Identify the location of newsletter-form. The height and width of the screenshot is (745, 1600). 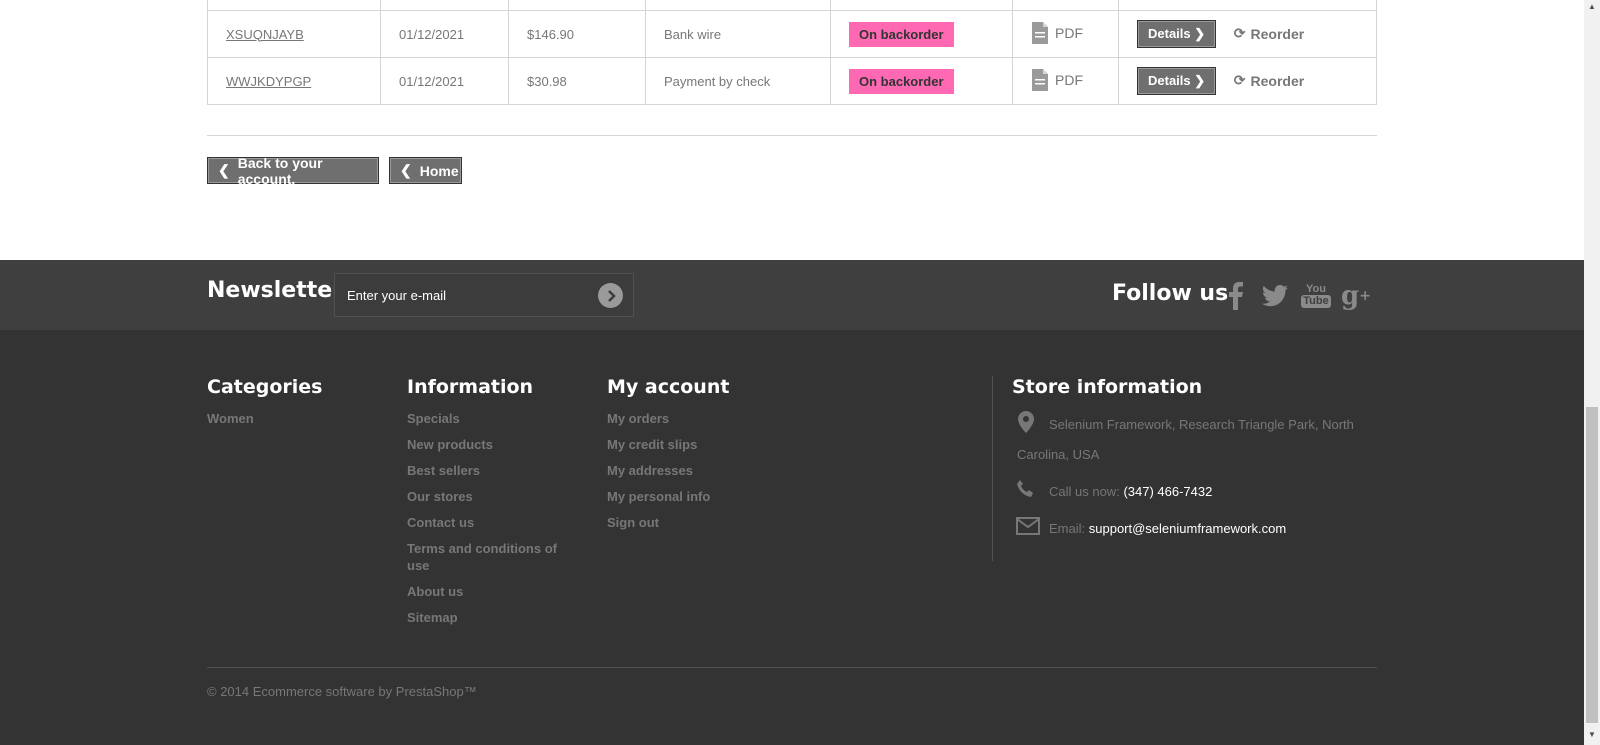
(484, 295).